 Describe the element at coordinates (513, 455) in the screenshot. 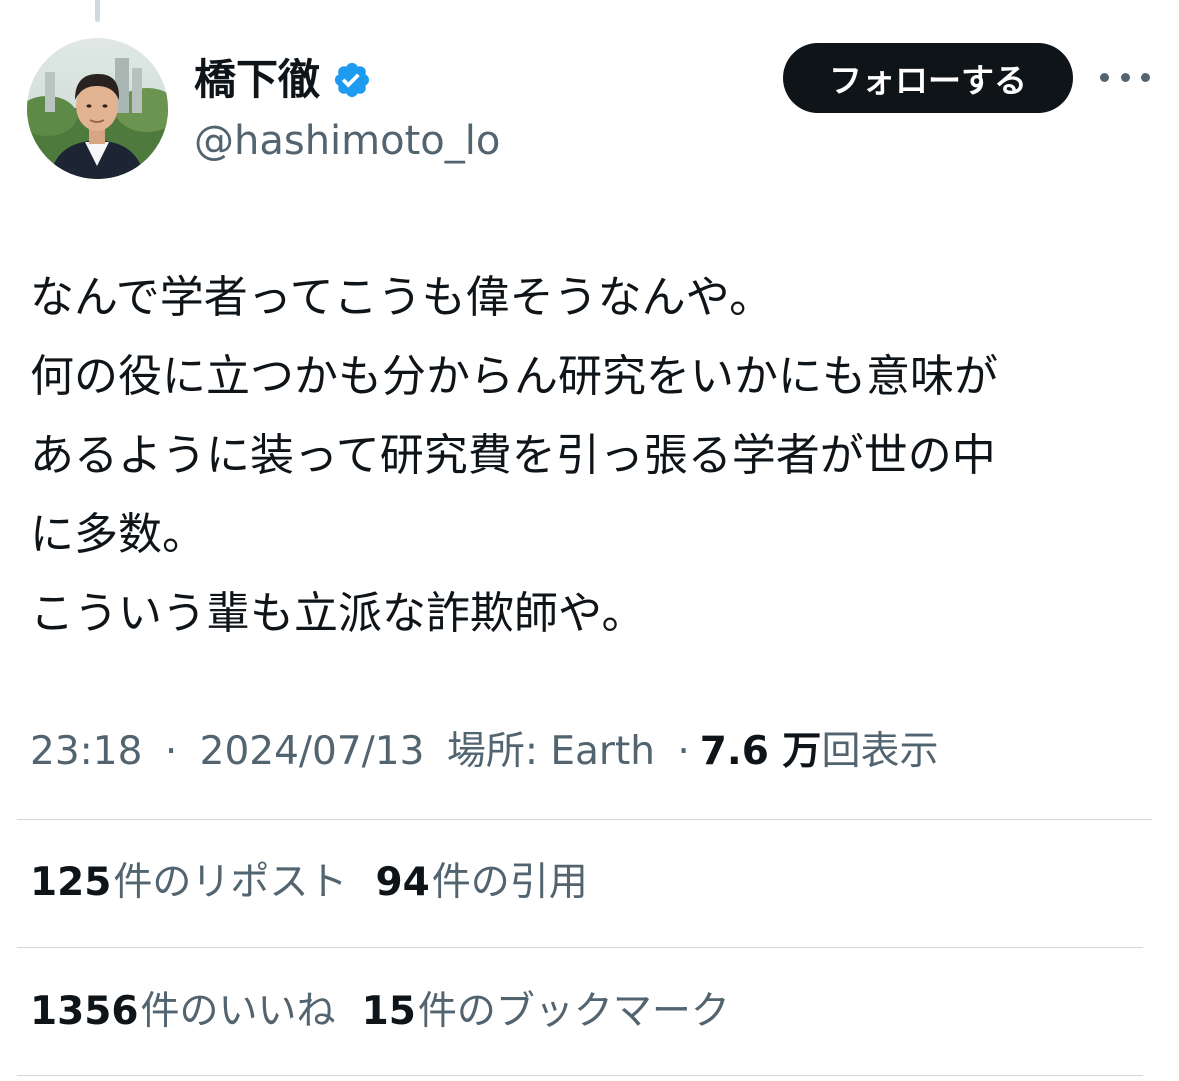

I see `tweet-line: あるように装って研究費を引っ張る学者が世の中` at that location.